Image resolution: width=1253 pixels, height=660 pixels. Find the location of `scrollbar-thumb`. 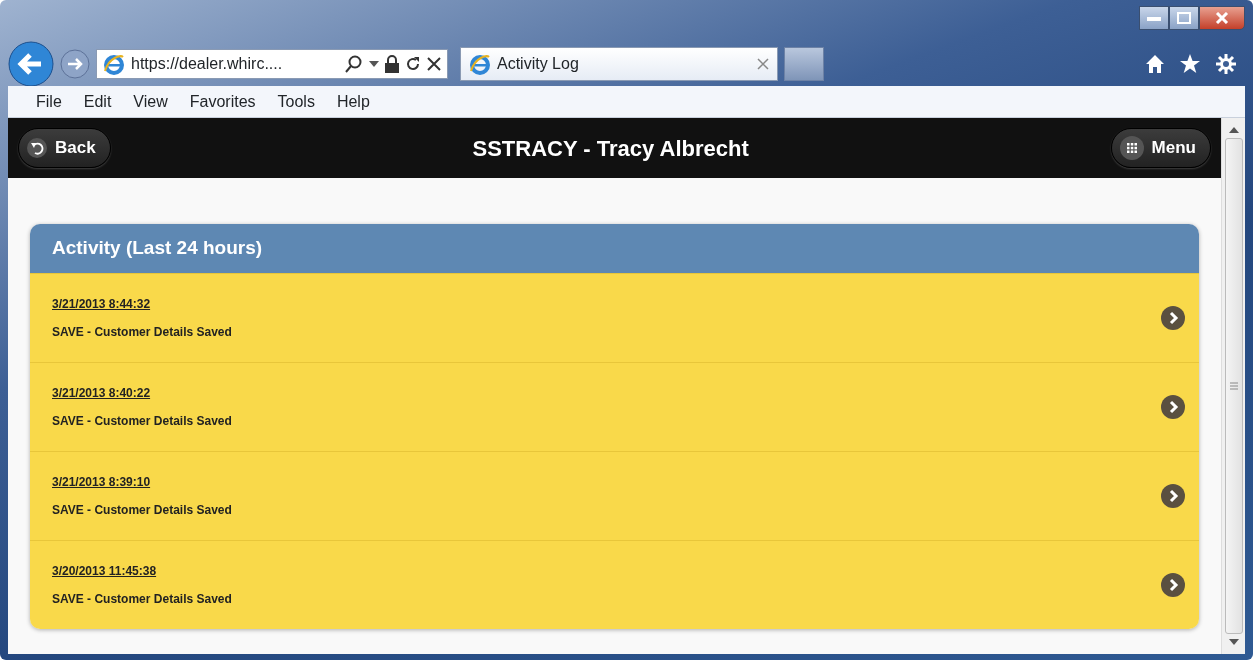

scrollbar-thumb is located at coordinates (1233, 386).